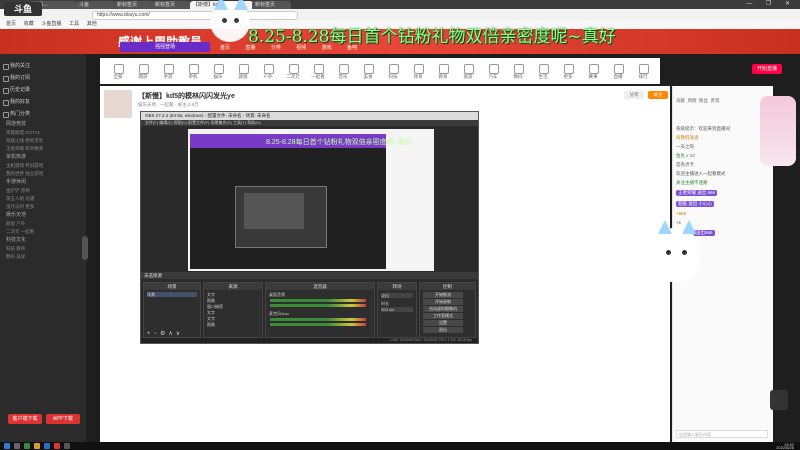 Image resolution: width=800 pixels, height=450 pixels. Describe the element at coordinates (443, 309) in the screenshot. I see `virtual-camera-button: 启动虚拟摄像机` at that location.